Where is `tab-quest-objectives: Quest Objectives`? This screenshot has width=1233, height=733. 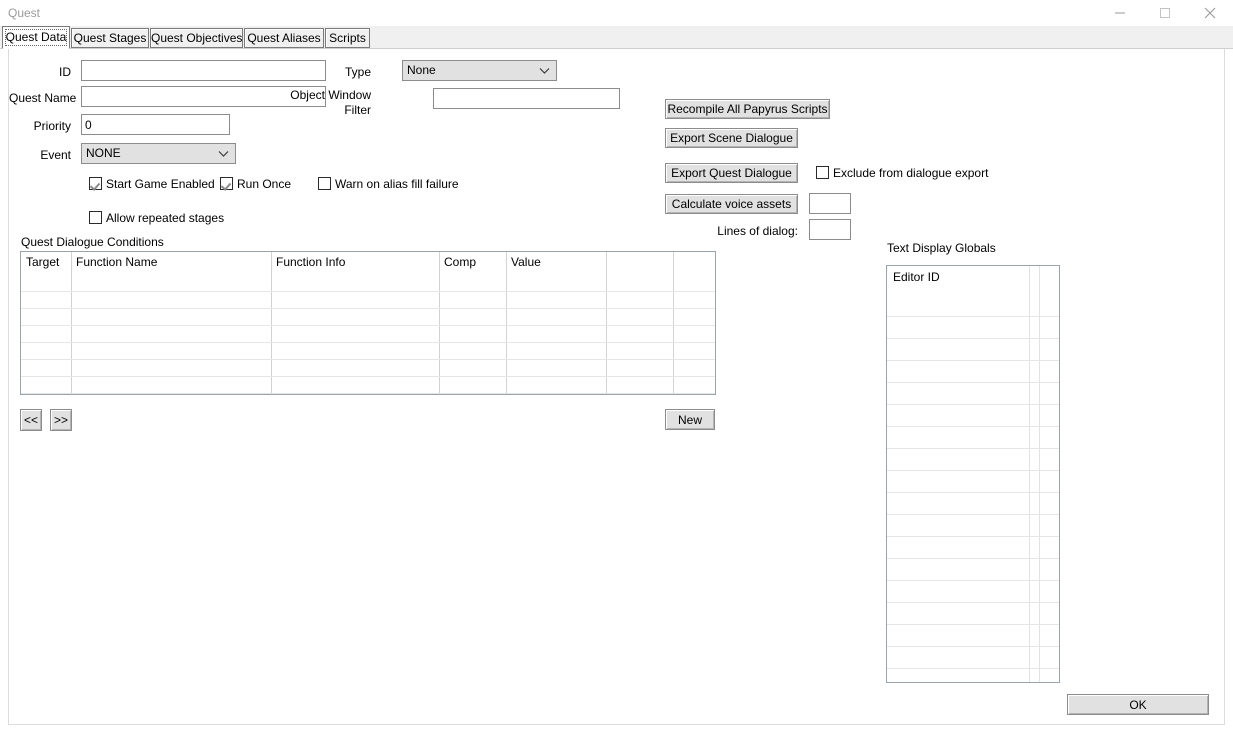 tab-quest-objectives: Quest Objectives is located at coordinates (196, 38).